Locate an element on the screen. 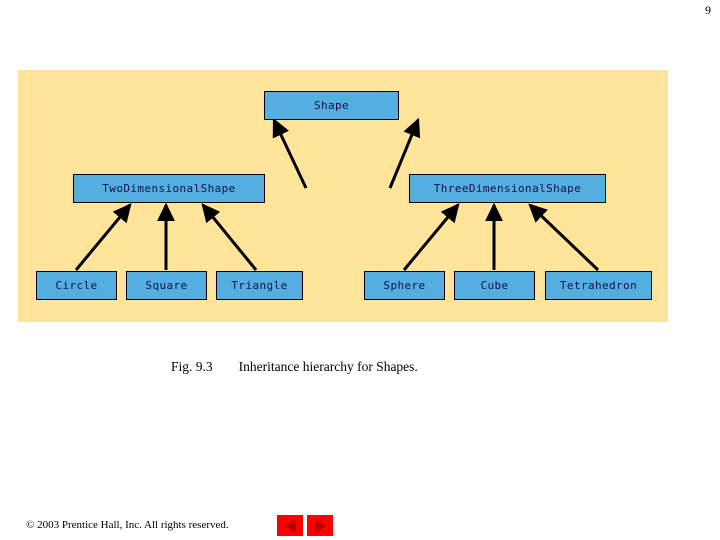 This screenshot has width=720, height=540. node-three-dimensional-shape: ThreeDimensionalShape is located at coordinates (507, 188).